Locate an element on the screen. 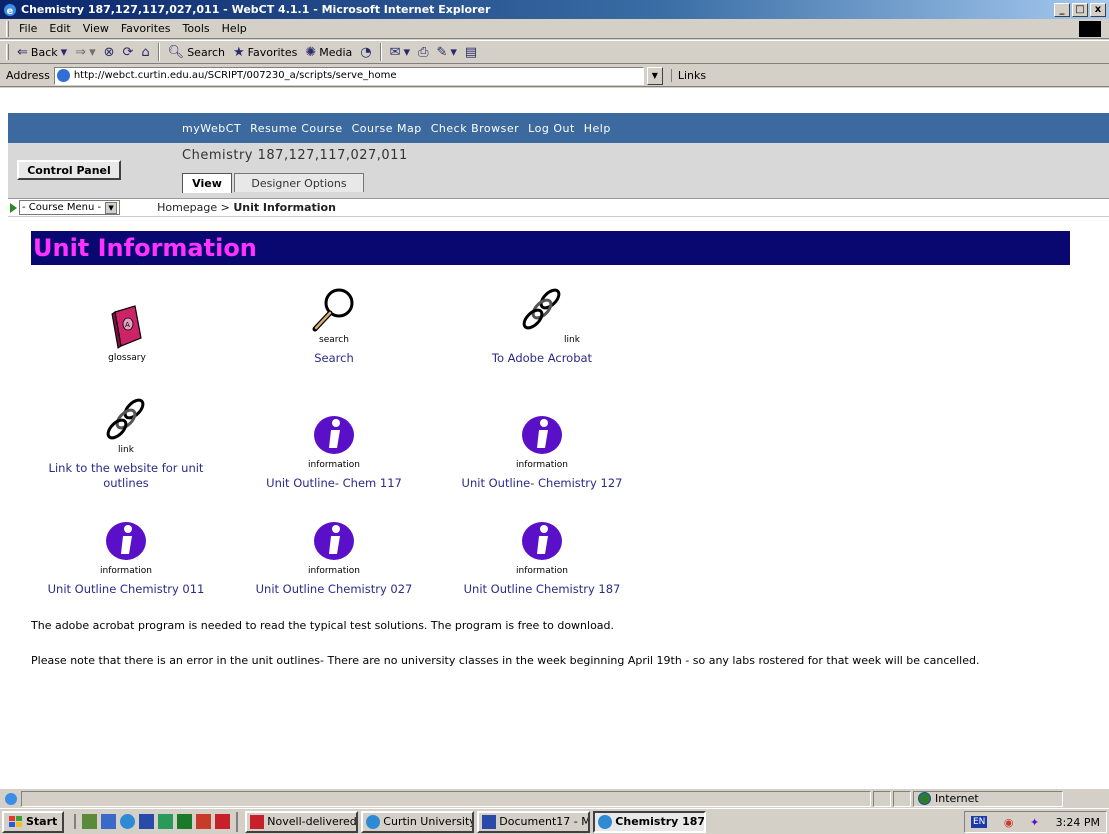 This screenshot has width=1109, height=834. nav-help: Help is located at coordinates (597, 128).